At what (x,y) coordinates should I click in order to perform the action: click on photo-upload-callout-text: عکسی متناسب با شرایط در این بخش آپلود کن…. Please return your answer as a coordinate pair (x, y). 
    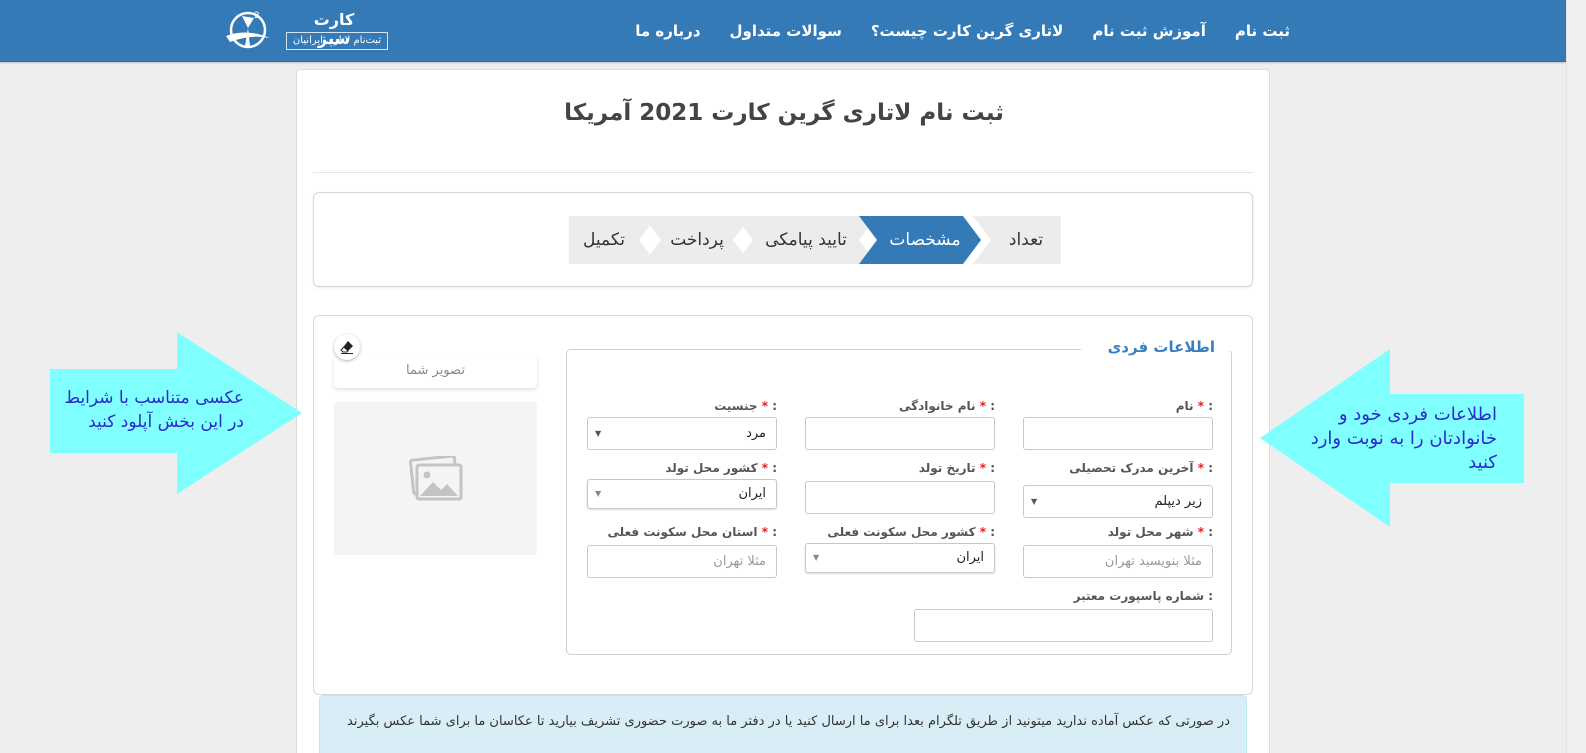
    Looking at the image, I should click on (154, 410).